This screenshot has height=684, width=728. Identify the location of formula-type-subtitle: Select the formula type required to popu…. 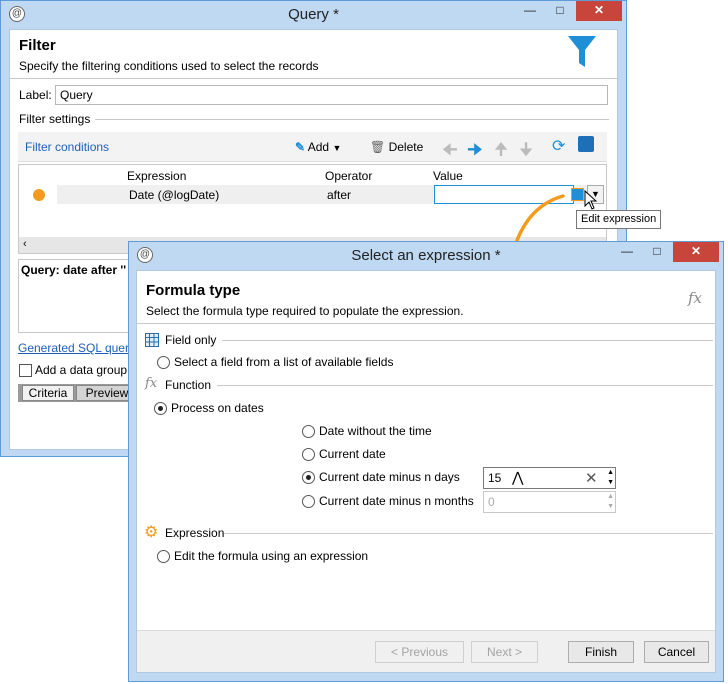
(305, 311).